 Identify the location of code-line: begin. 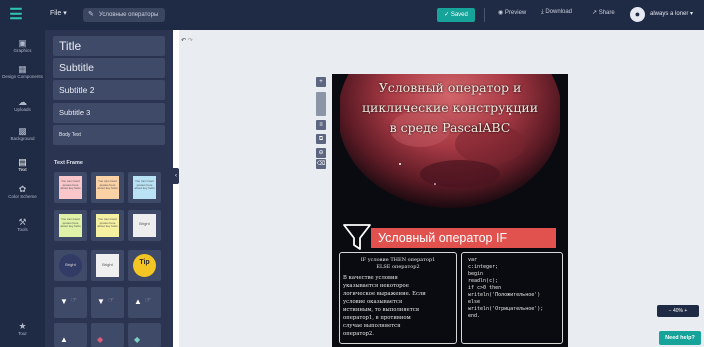
(476, 274).